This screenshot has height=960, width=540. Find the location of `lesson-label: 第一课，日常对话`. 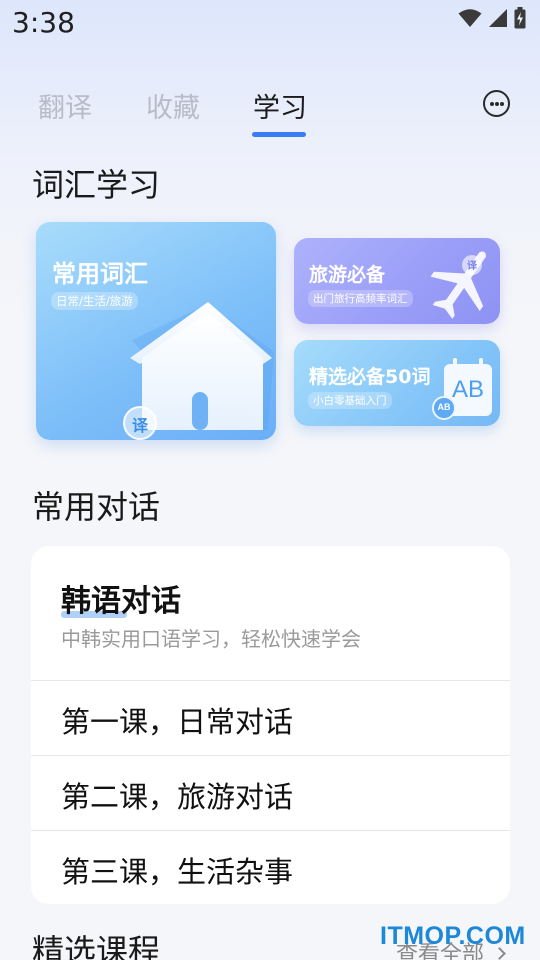

lesson-label: 第一课，日常对话 is located at coordinates (177, 722).